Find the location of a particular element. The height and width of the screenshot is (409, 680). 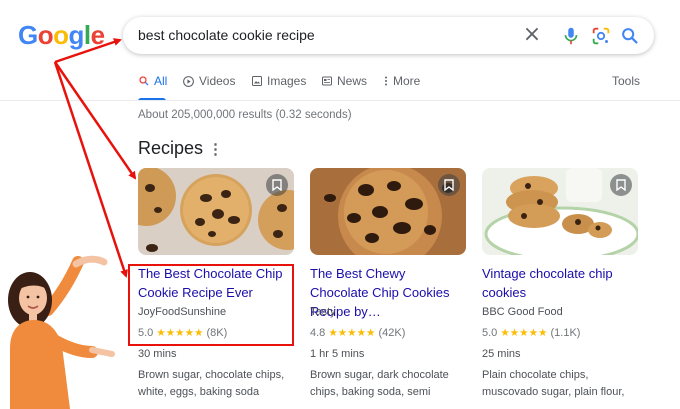

recipe-time: 30 mins is located at coordinates (157, 354).